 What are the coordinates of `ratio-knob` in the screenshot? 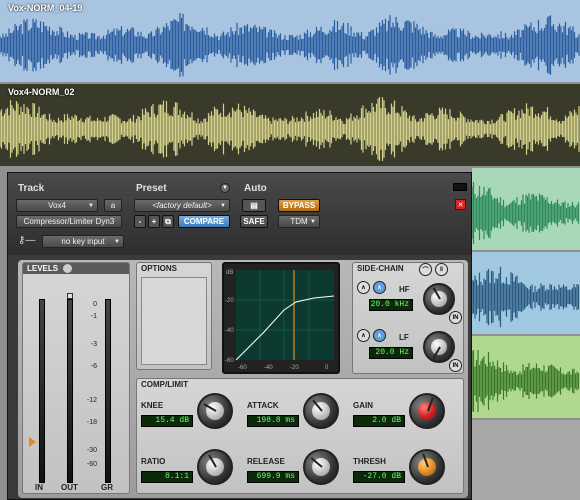 It's located at (215, 467).